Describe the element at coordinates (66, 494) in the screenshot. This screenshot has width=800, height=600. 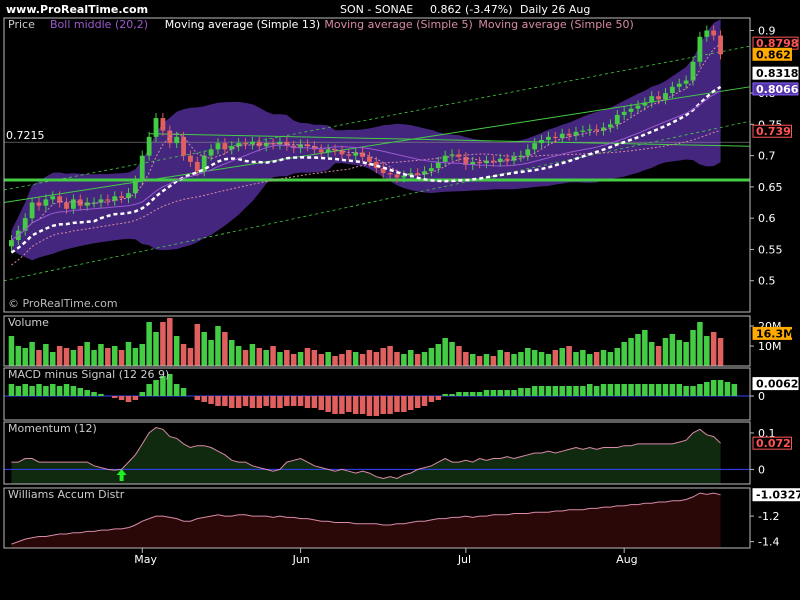
I see `legend-4-0: Williams Accum Distr` at that location.